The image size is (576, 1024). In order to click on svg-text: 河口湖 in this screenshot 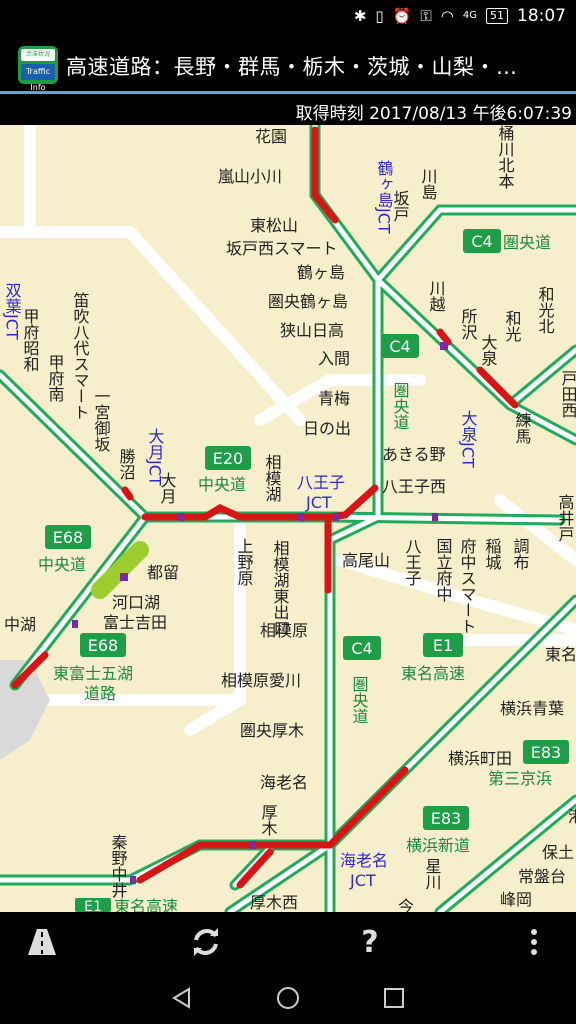, I will do `click(136, 602)`.